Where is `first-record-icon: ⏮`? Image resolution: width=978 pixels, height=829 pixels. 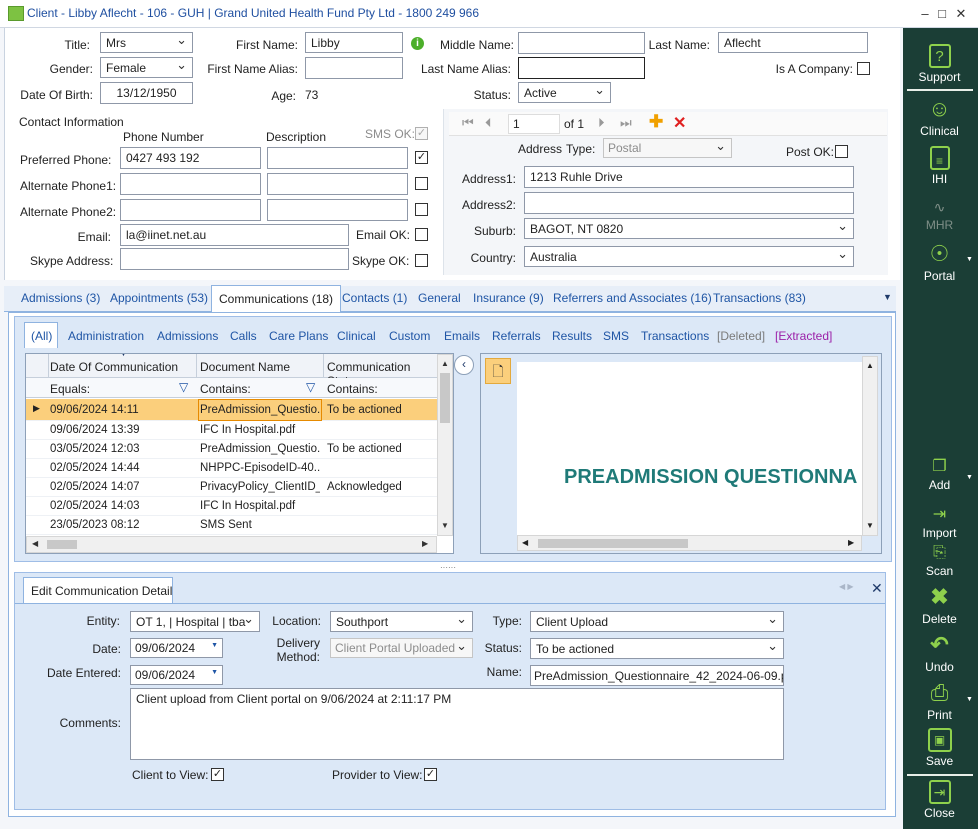
first-record-icon: ⏮ is located at coordinates (468, 123).